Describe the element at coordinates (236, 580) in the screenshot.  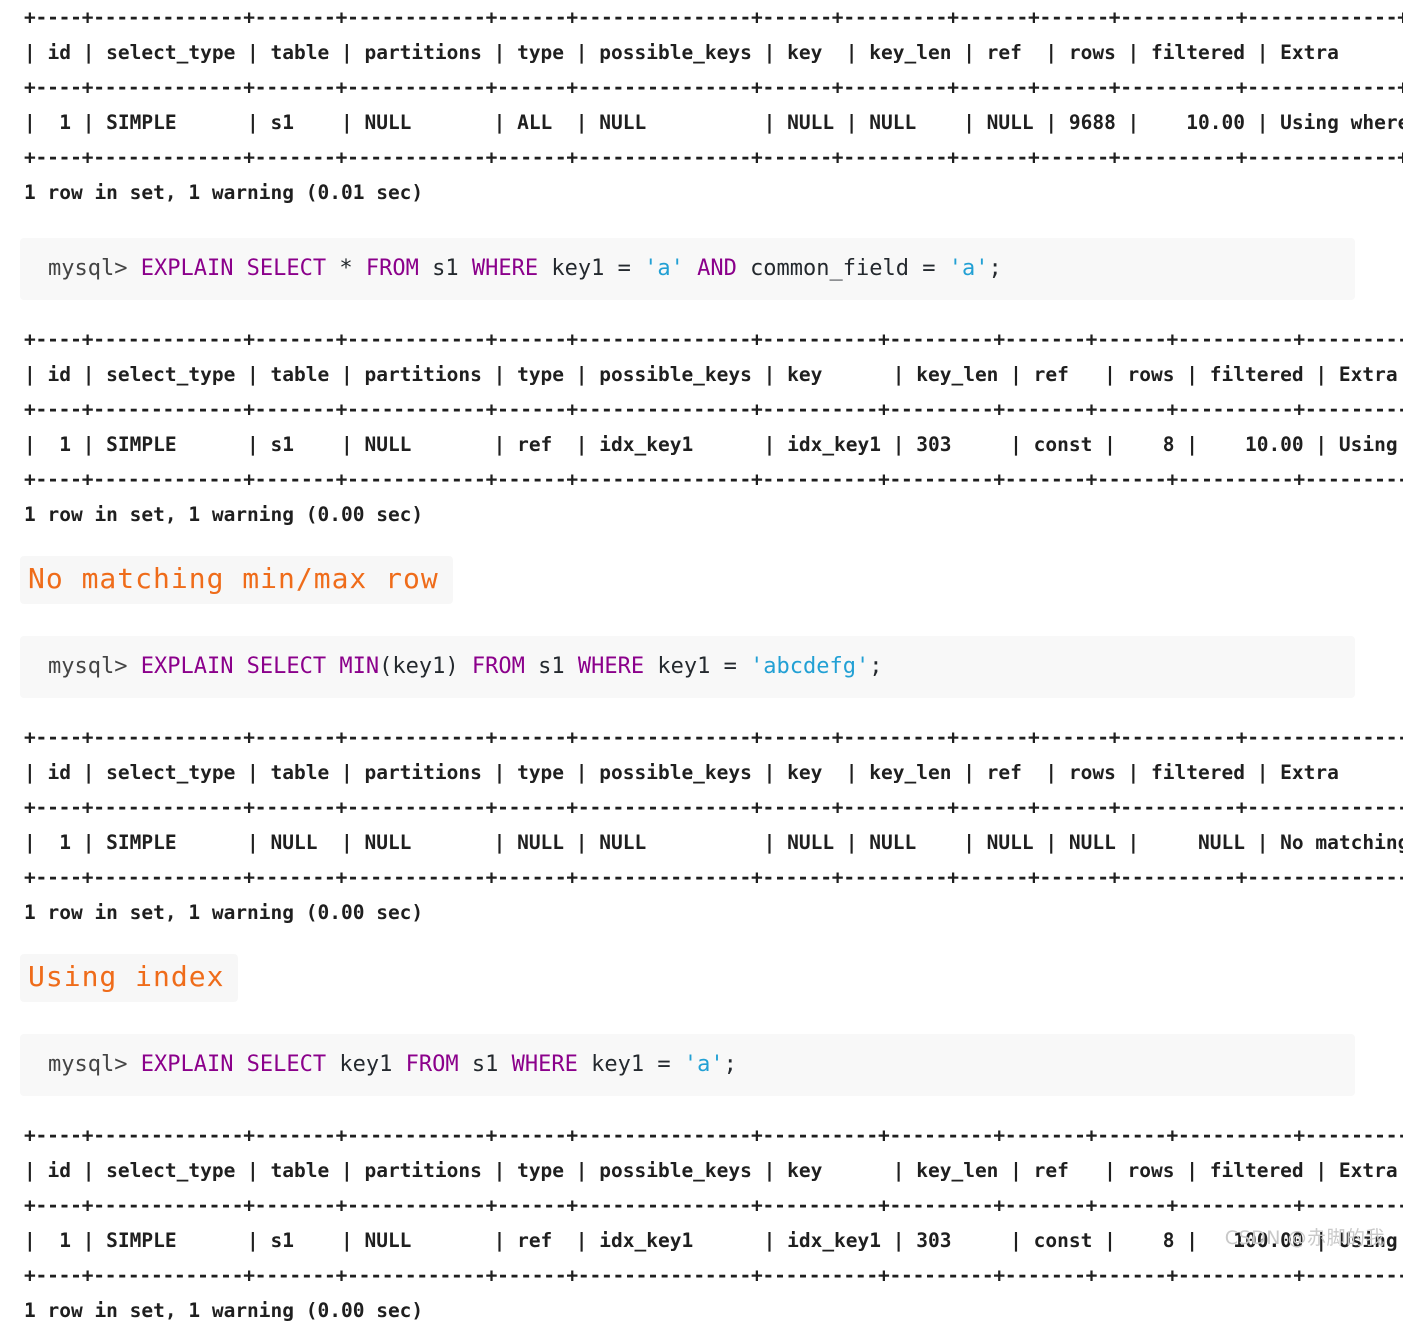
I see `section-heading-no-matching: No matching min/max row` at that location.